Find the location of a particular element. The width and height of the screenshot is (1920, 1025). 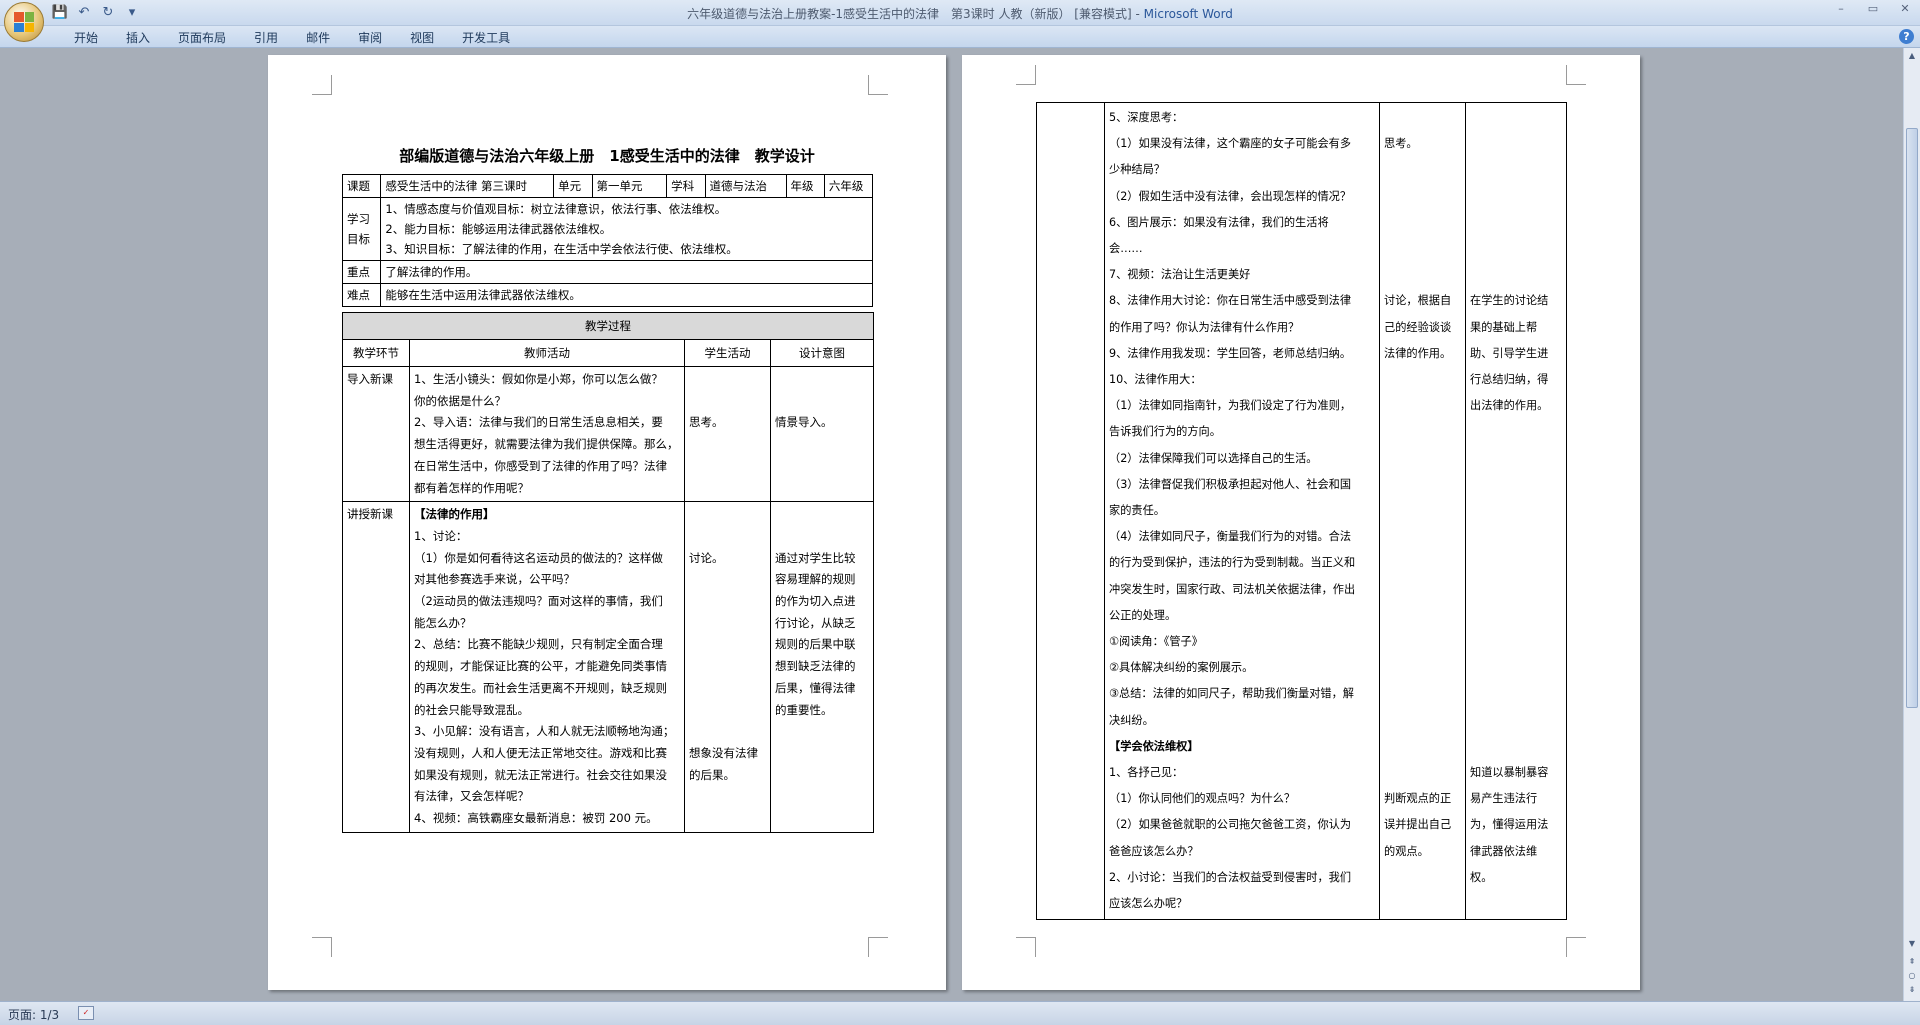

cell-text-line: 的重要性。 is located at coordinates (804, 709).